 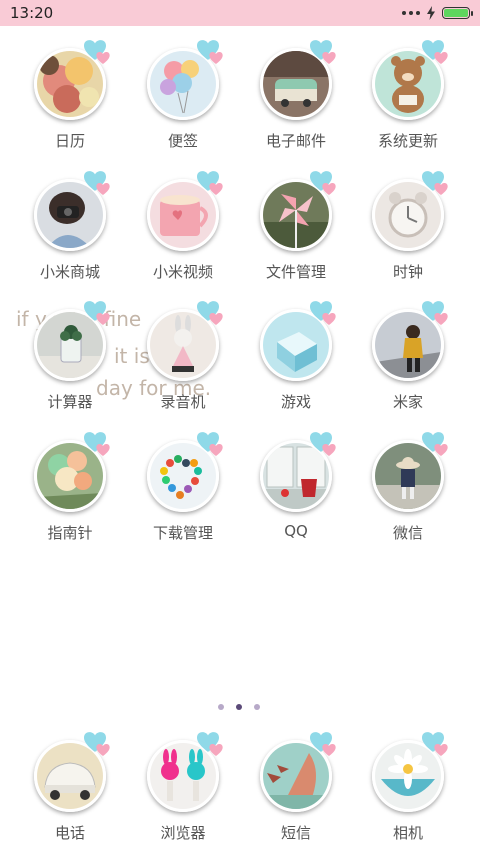 What do you see at coordinates (240, 13) in the screenshot?
I see `status-bar: 13:20` at bounding box center [240, 13].